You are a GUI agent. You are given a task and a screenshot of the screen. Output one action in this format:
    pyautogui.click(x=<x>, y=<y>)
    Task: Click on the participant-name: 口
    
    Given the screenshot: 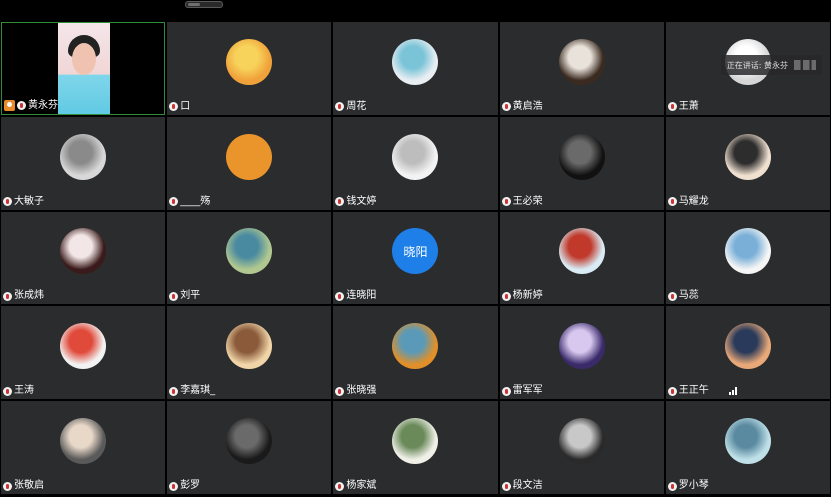 What is the action you would take?
    pyautogui.click(x=185, y=106)
    